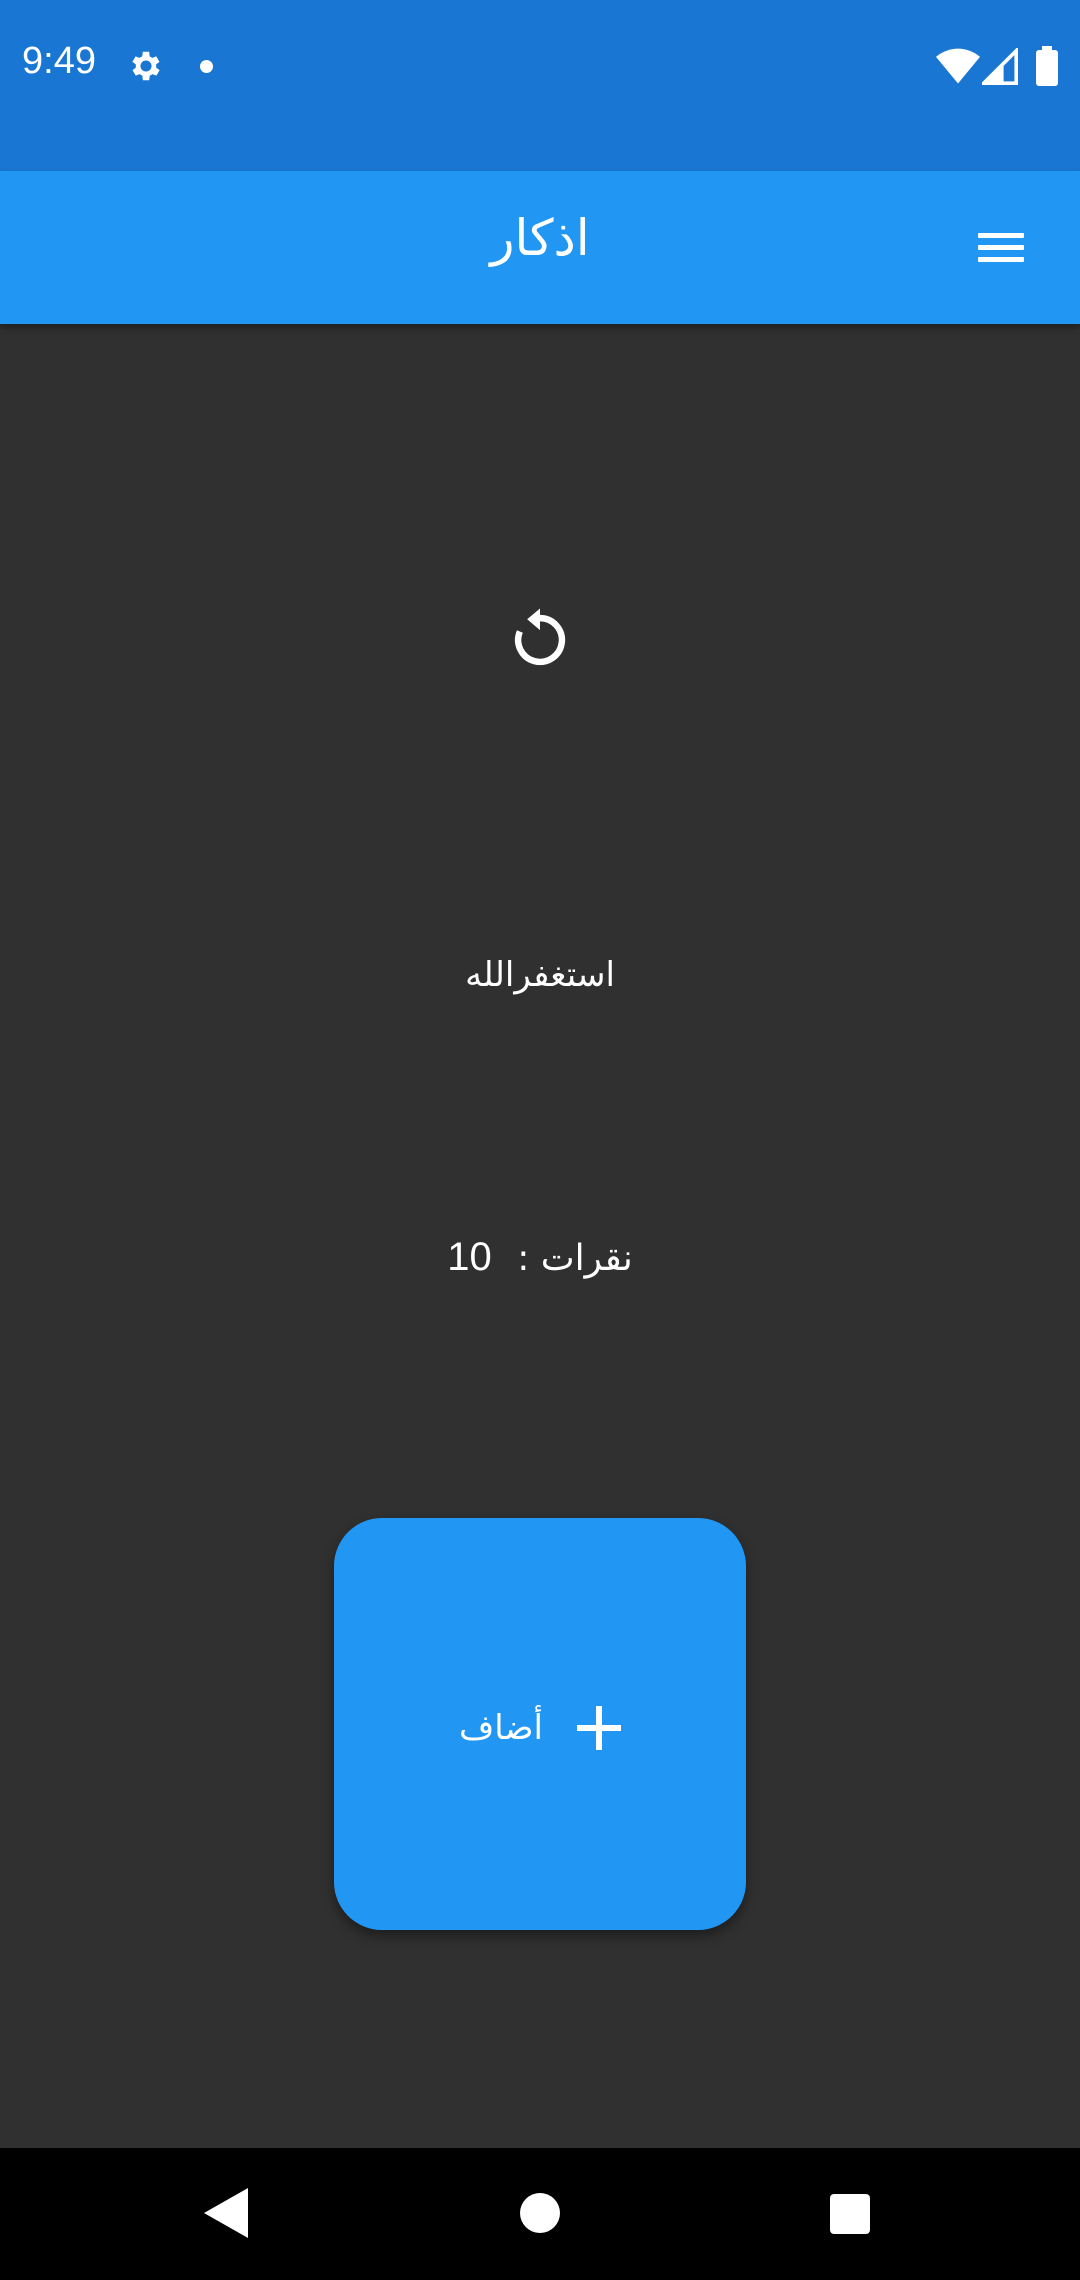  I want to click on back-icon, so click(226, 2213).